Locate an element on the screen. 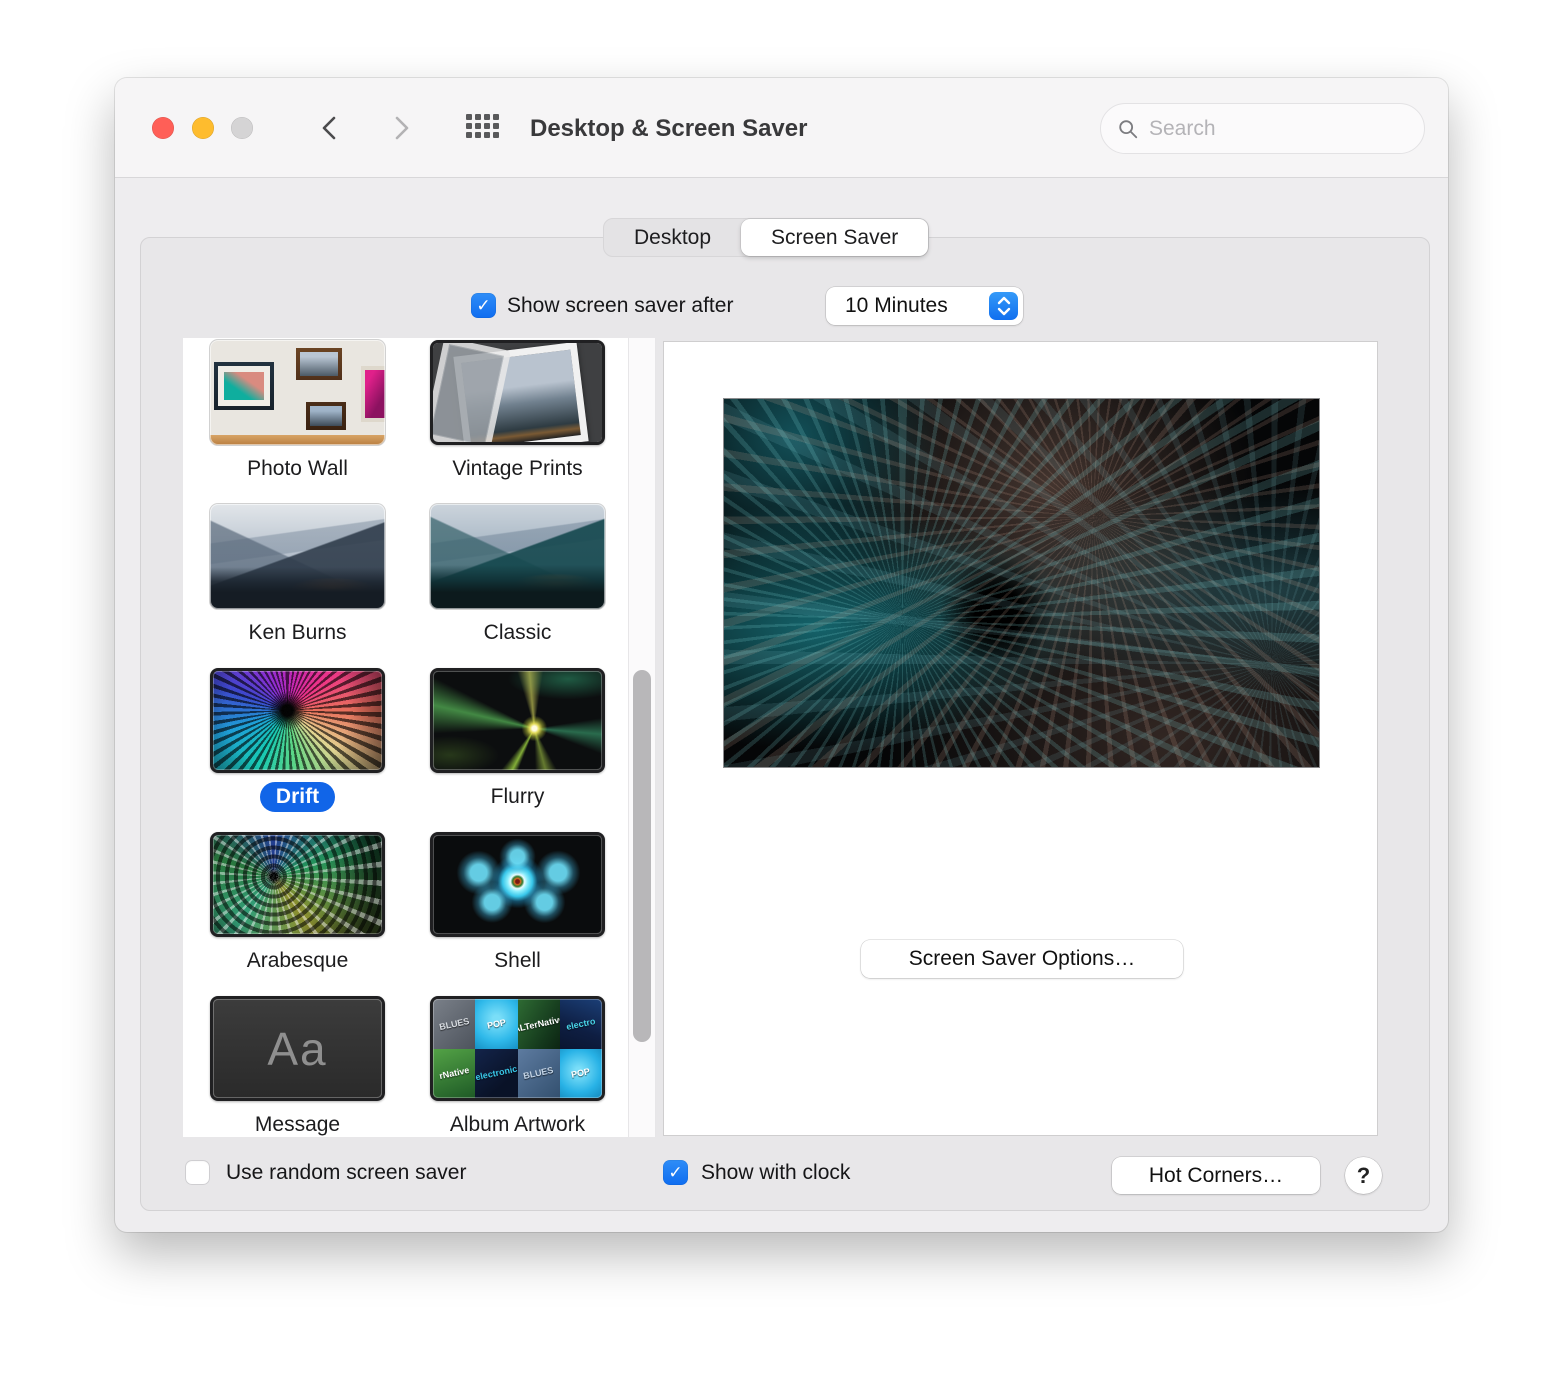  list-scrollbar-track is located at coordinates (642, 737).